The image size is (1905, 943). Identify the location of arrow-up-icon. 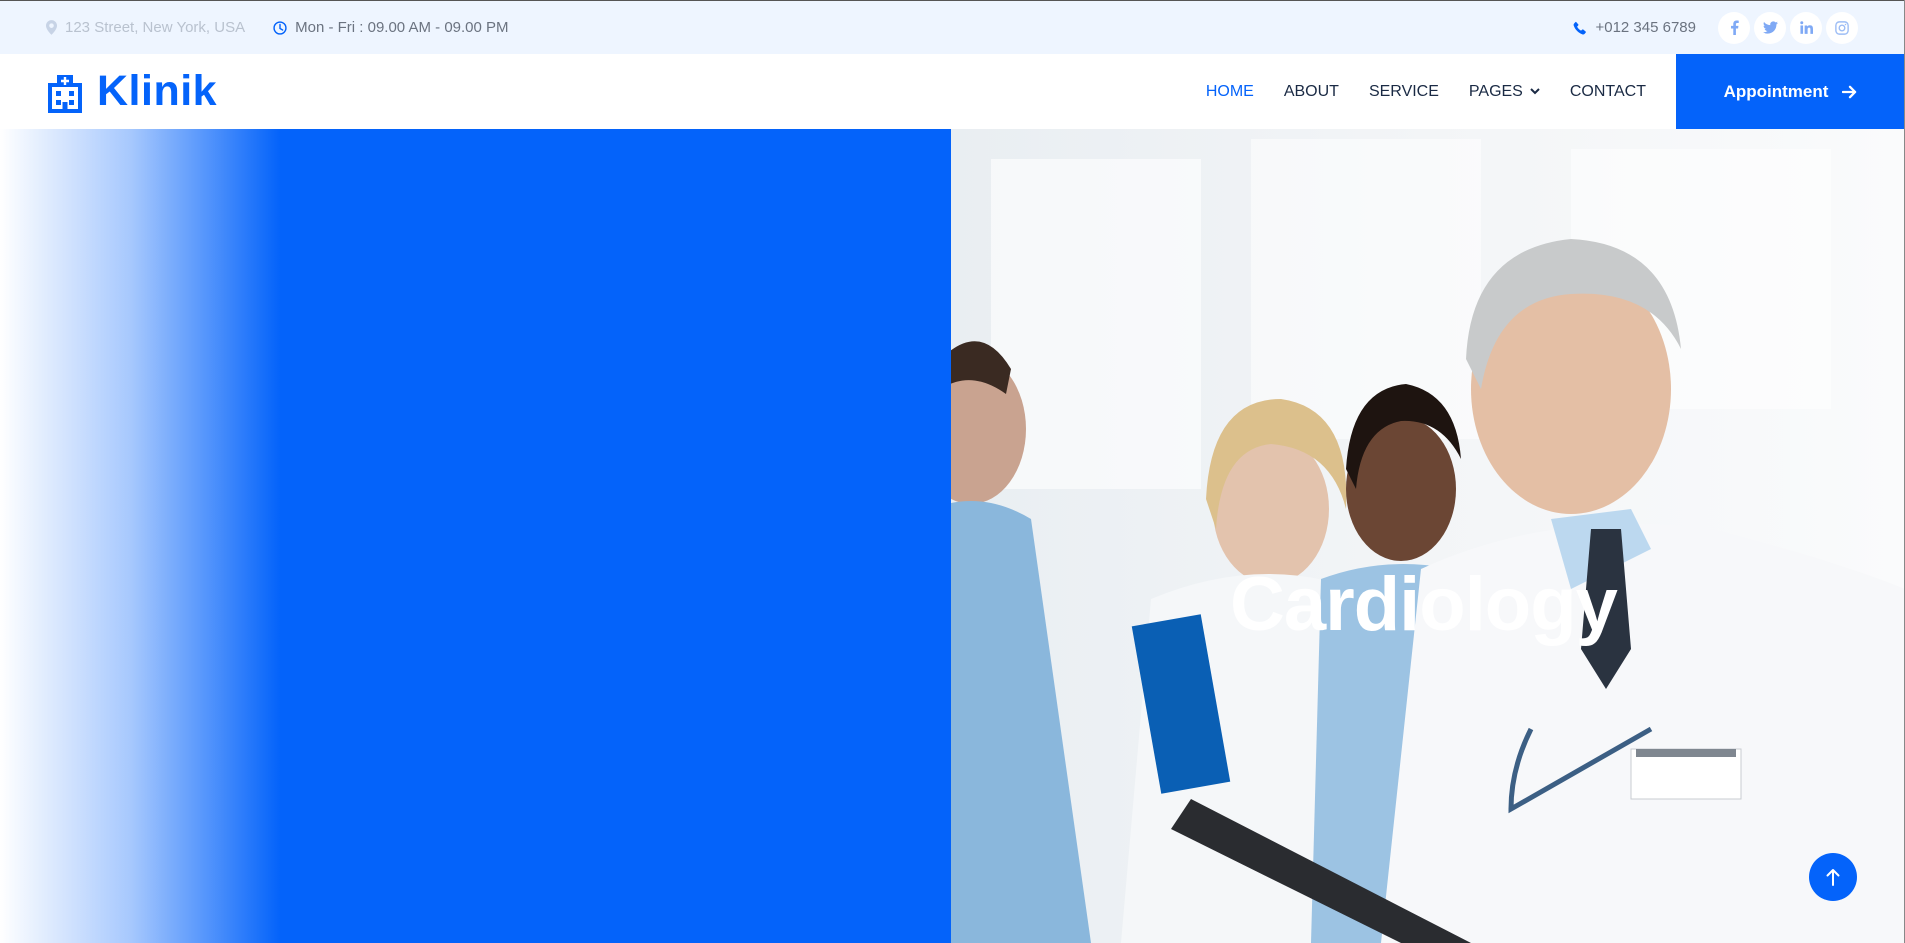
(1833, 877).